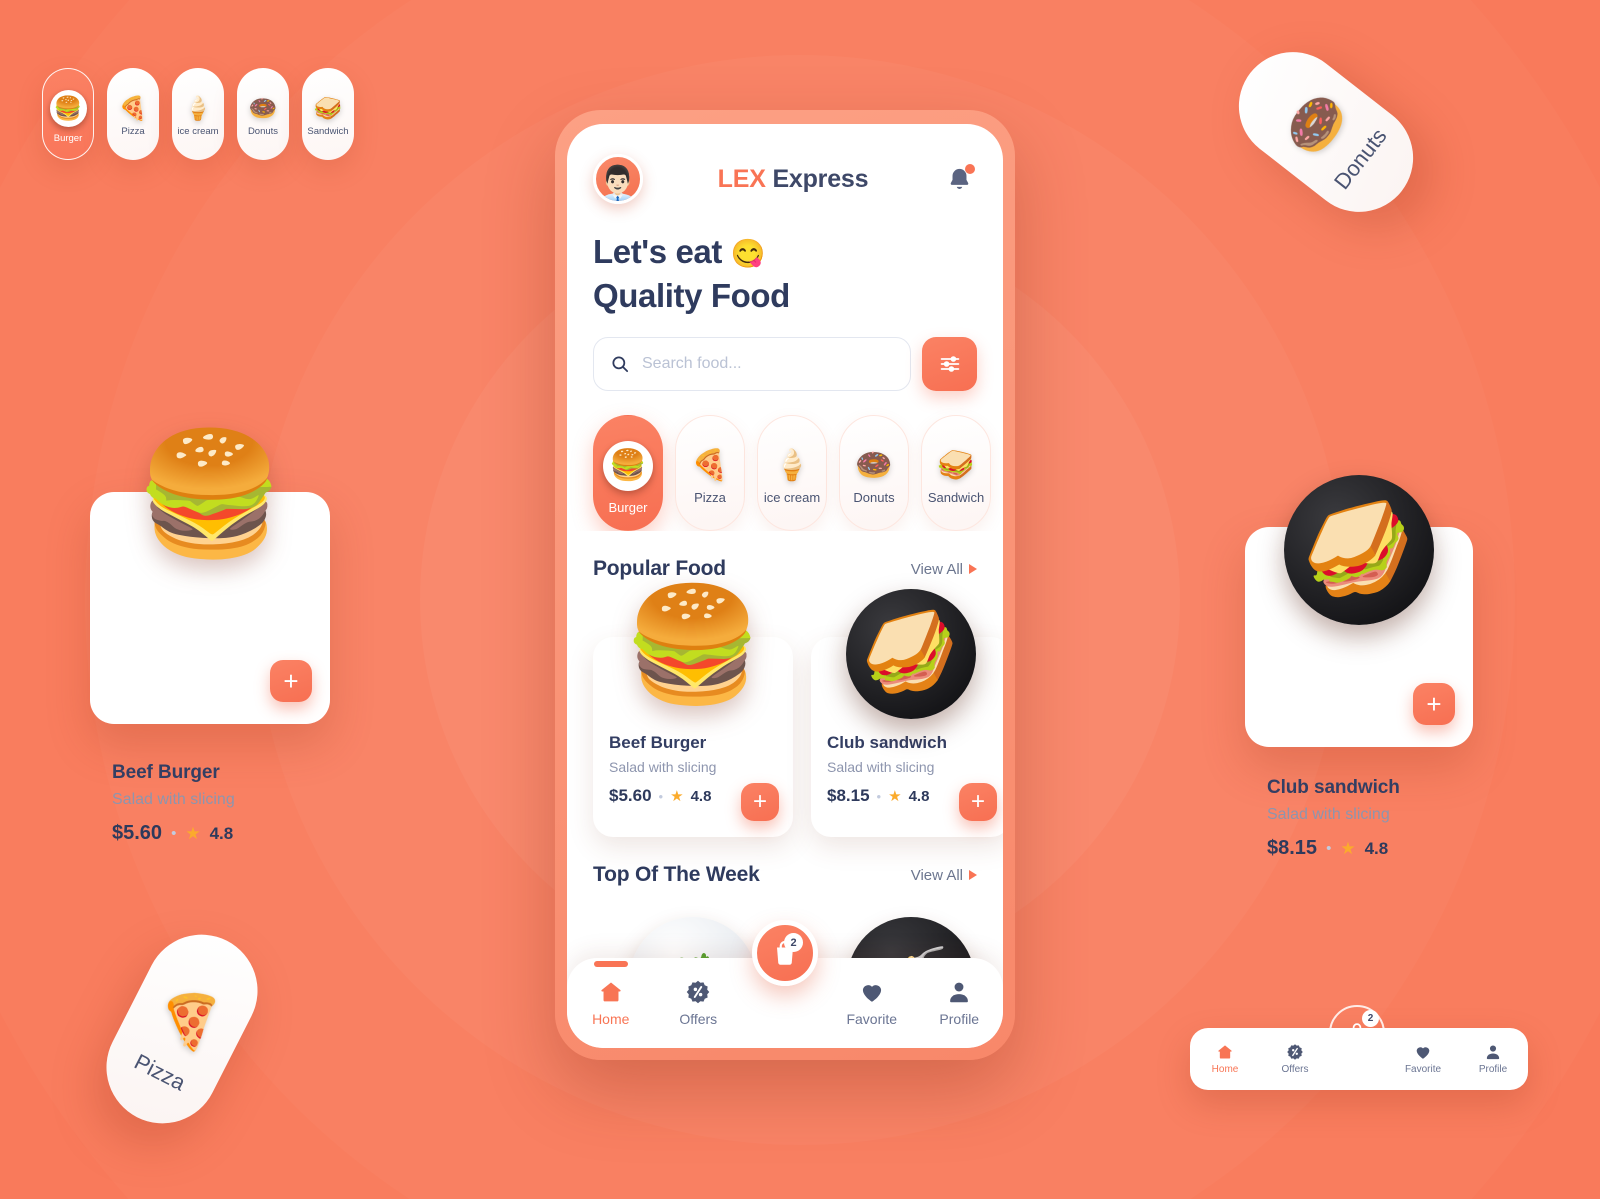 The image size is (1600, 1199). What do you see at coordinates (657, 251) in the screenshot?
I see `headline-line1: Let's eat` at bounding box center [657, 251].